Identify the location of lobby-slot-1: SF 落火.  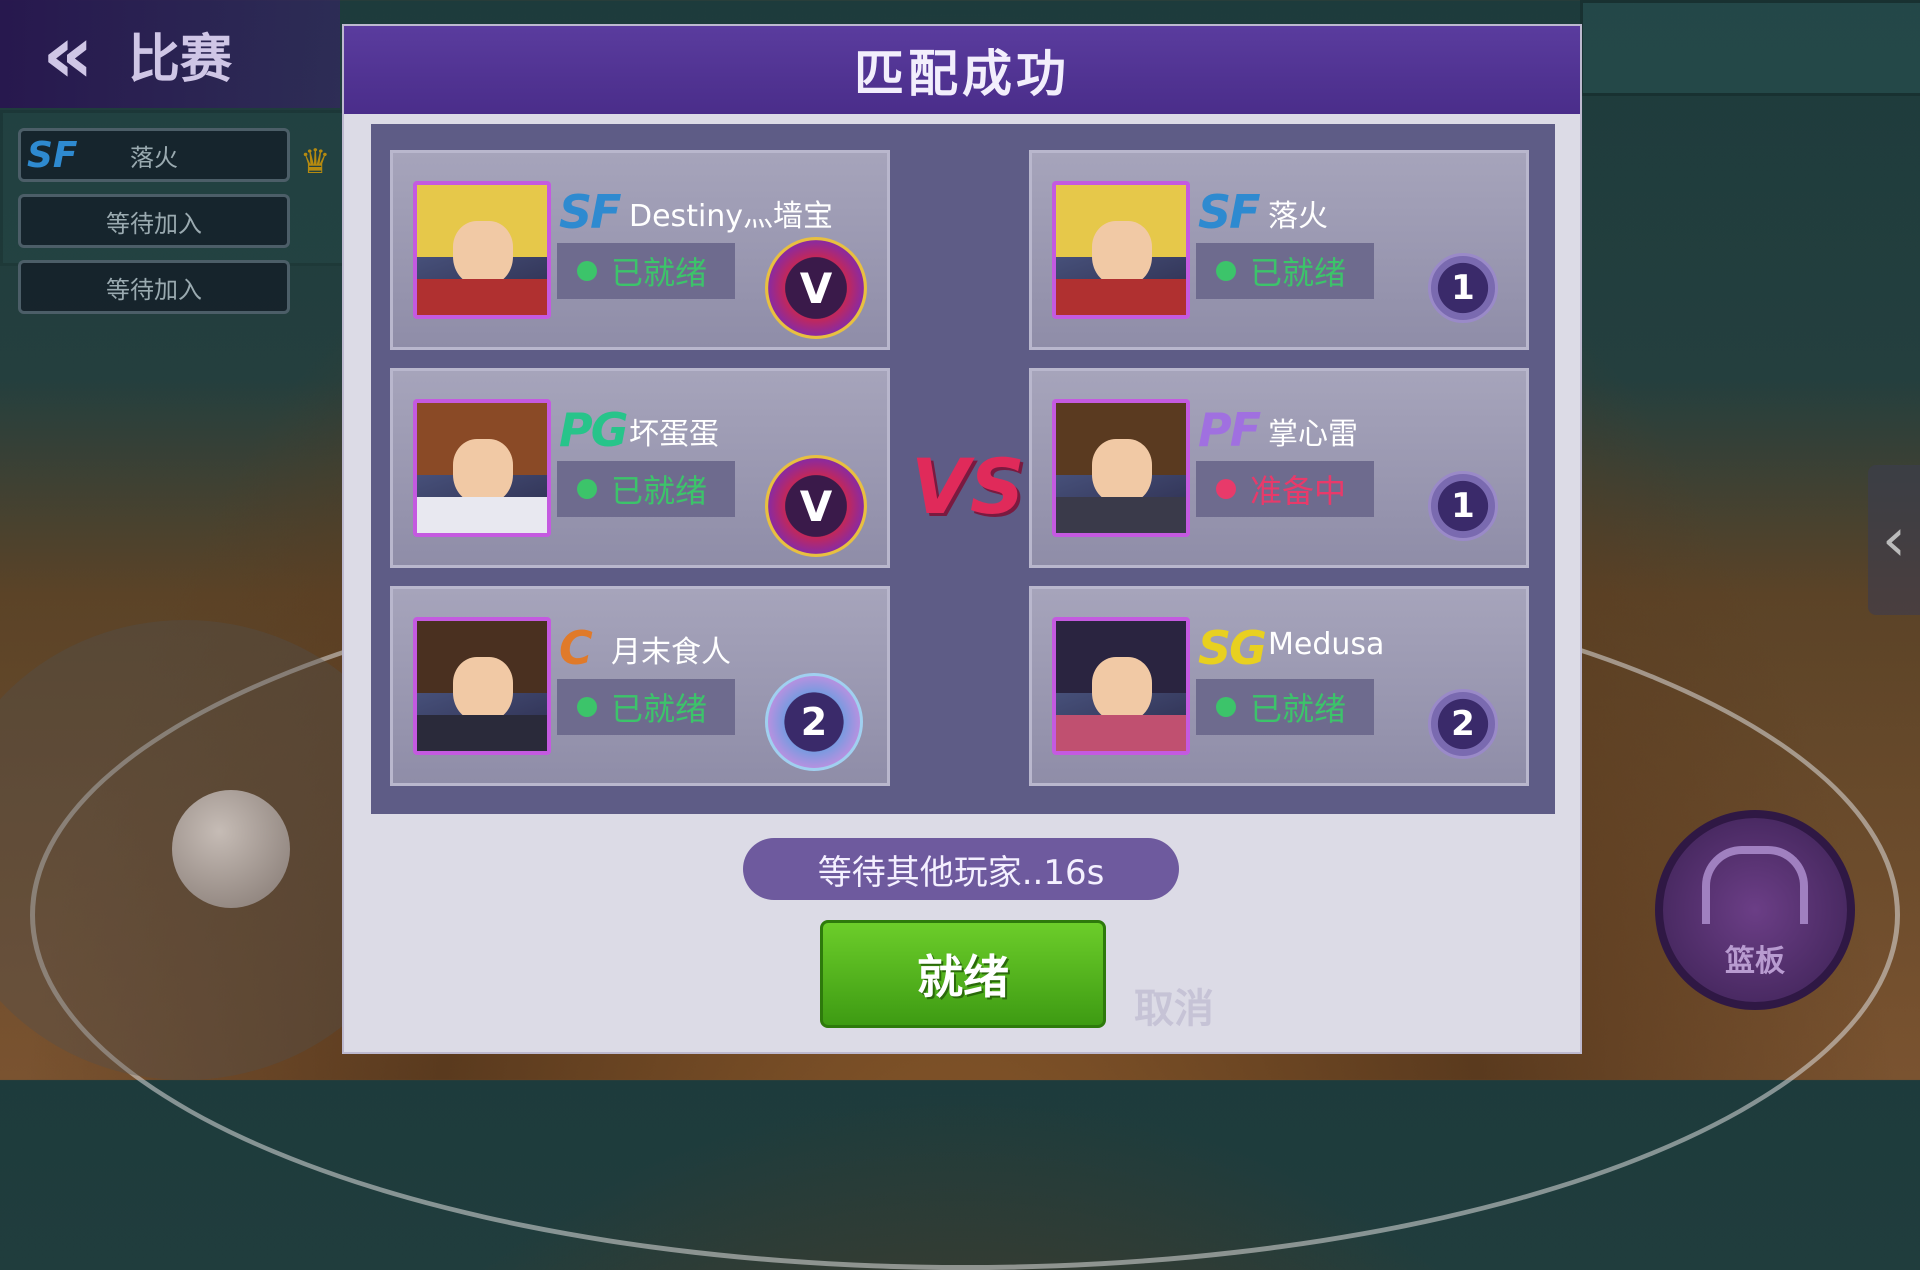
(154, 155).